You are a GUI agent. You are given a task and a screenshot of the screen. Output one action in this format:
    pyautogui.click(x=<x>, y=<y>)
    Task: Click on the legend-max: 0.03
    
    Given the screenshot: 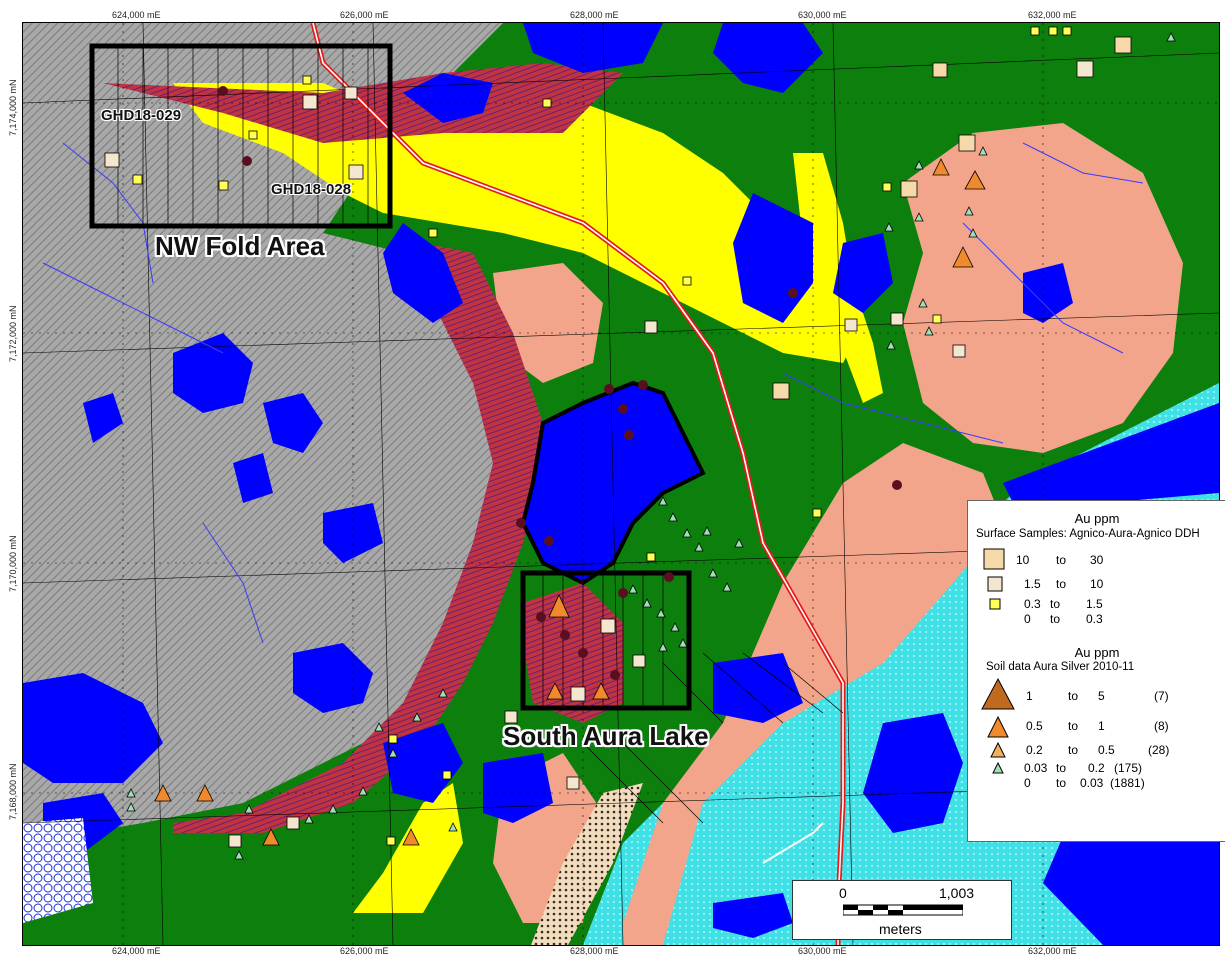 What is the action you would take?
    pyautogui.click(x=1092, y=783)
    